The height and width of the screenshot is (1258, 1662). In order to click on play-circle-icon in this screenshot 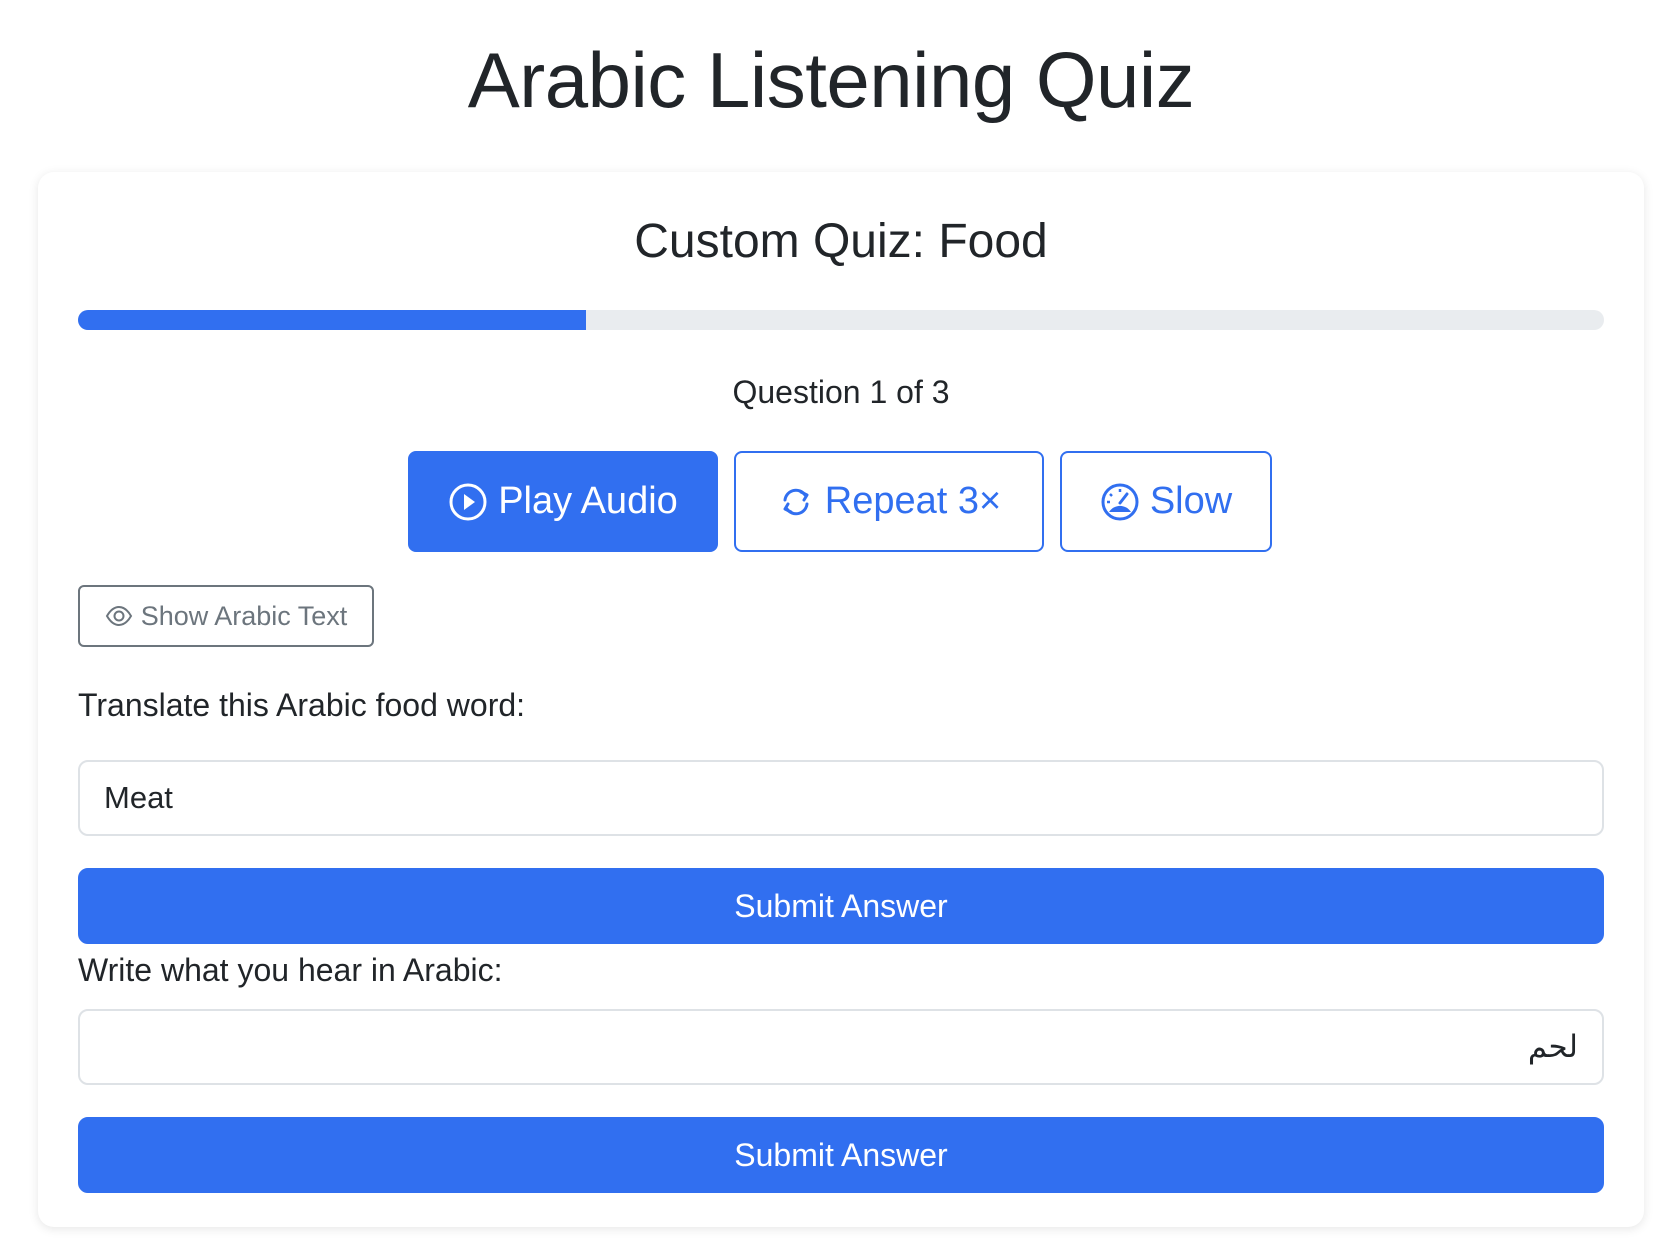, I will do `click(468, 502)`.